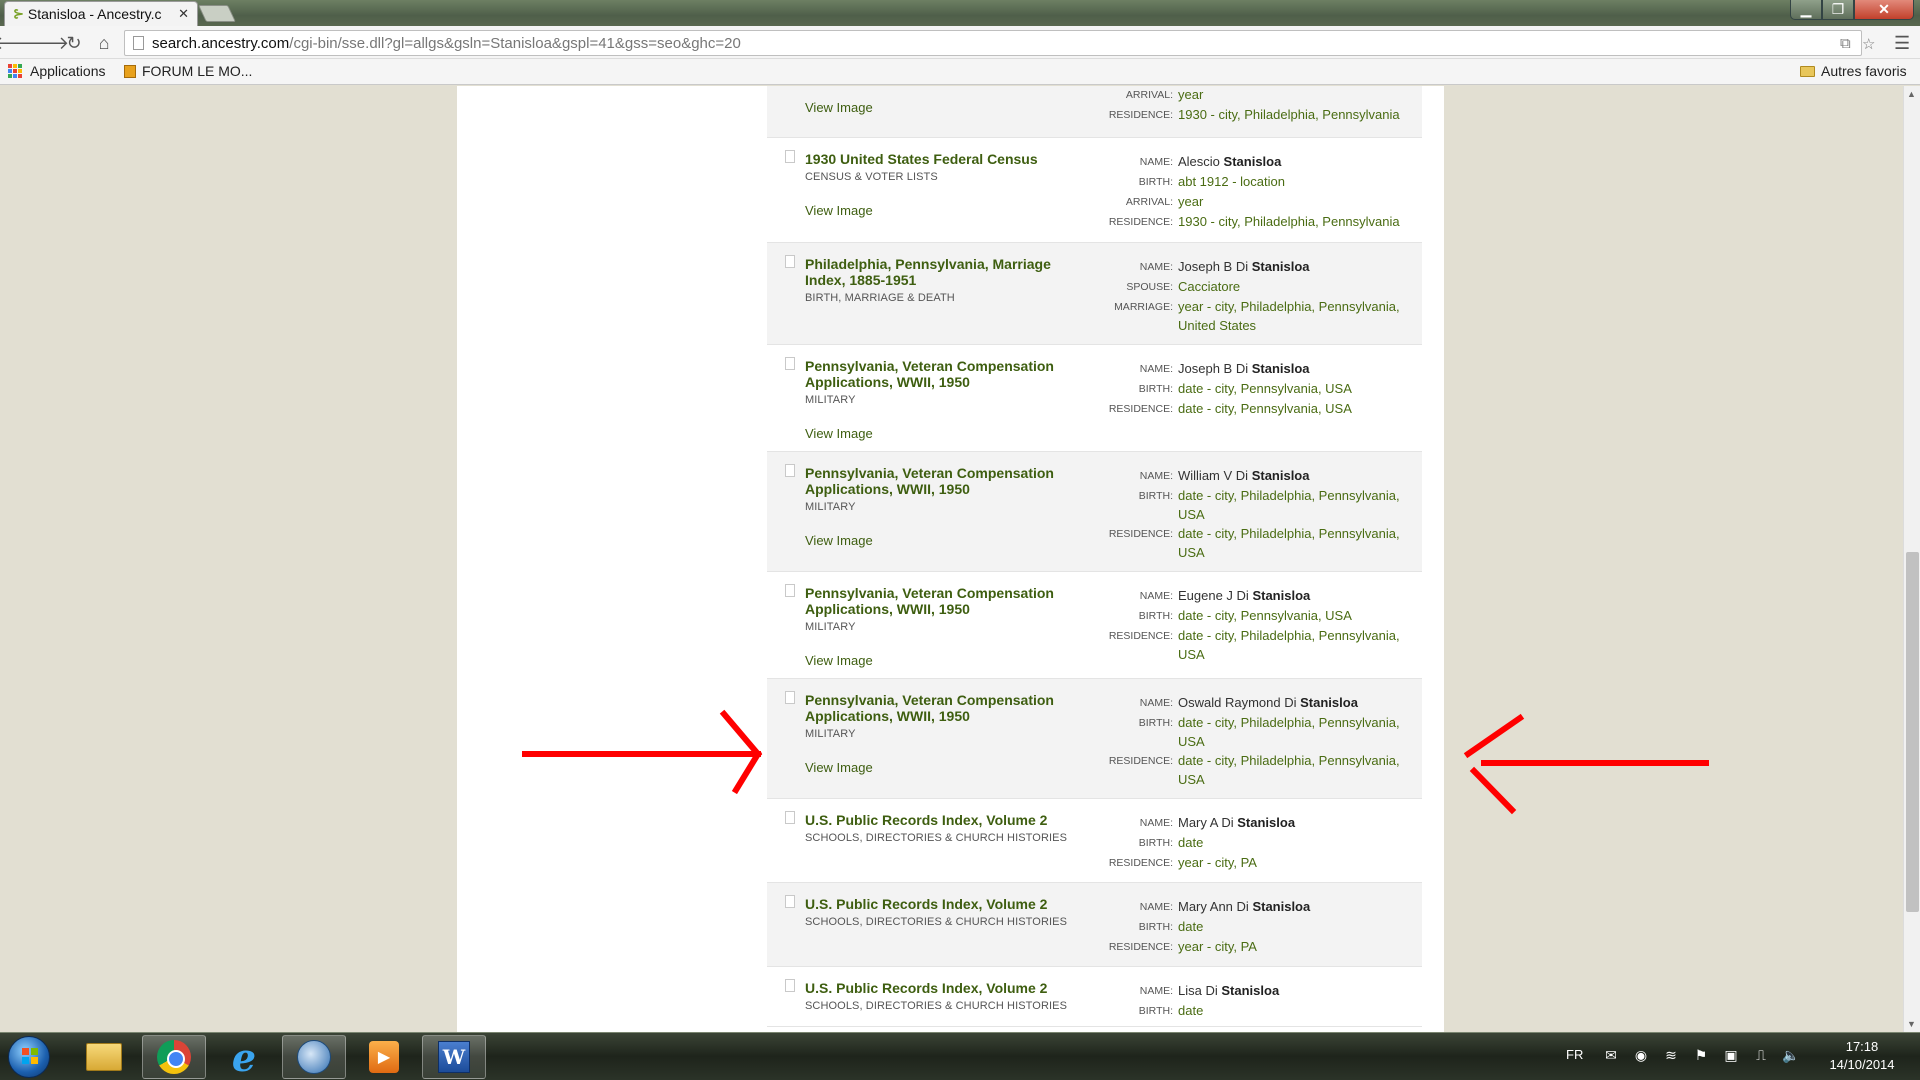 The image size is (1920, 1080). I want to click on bookmark-label: Autres favoris, so click(1864, 71).